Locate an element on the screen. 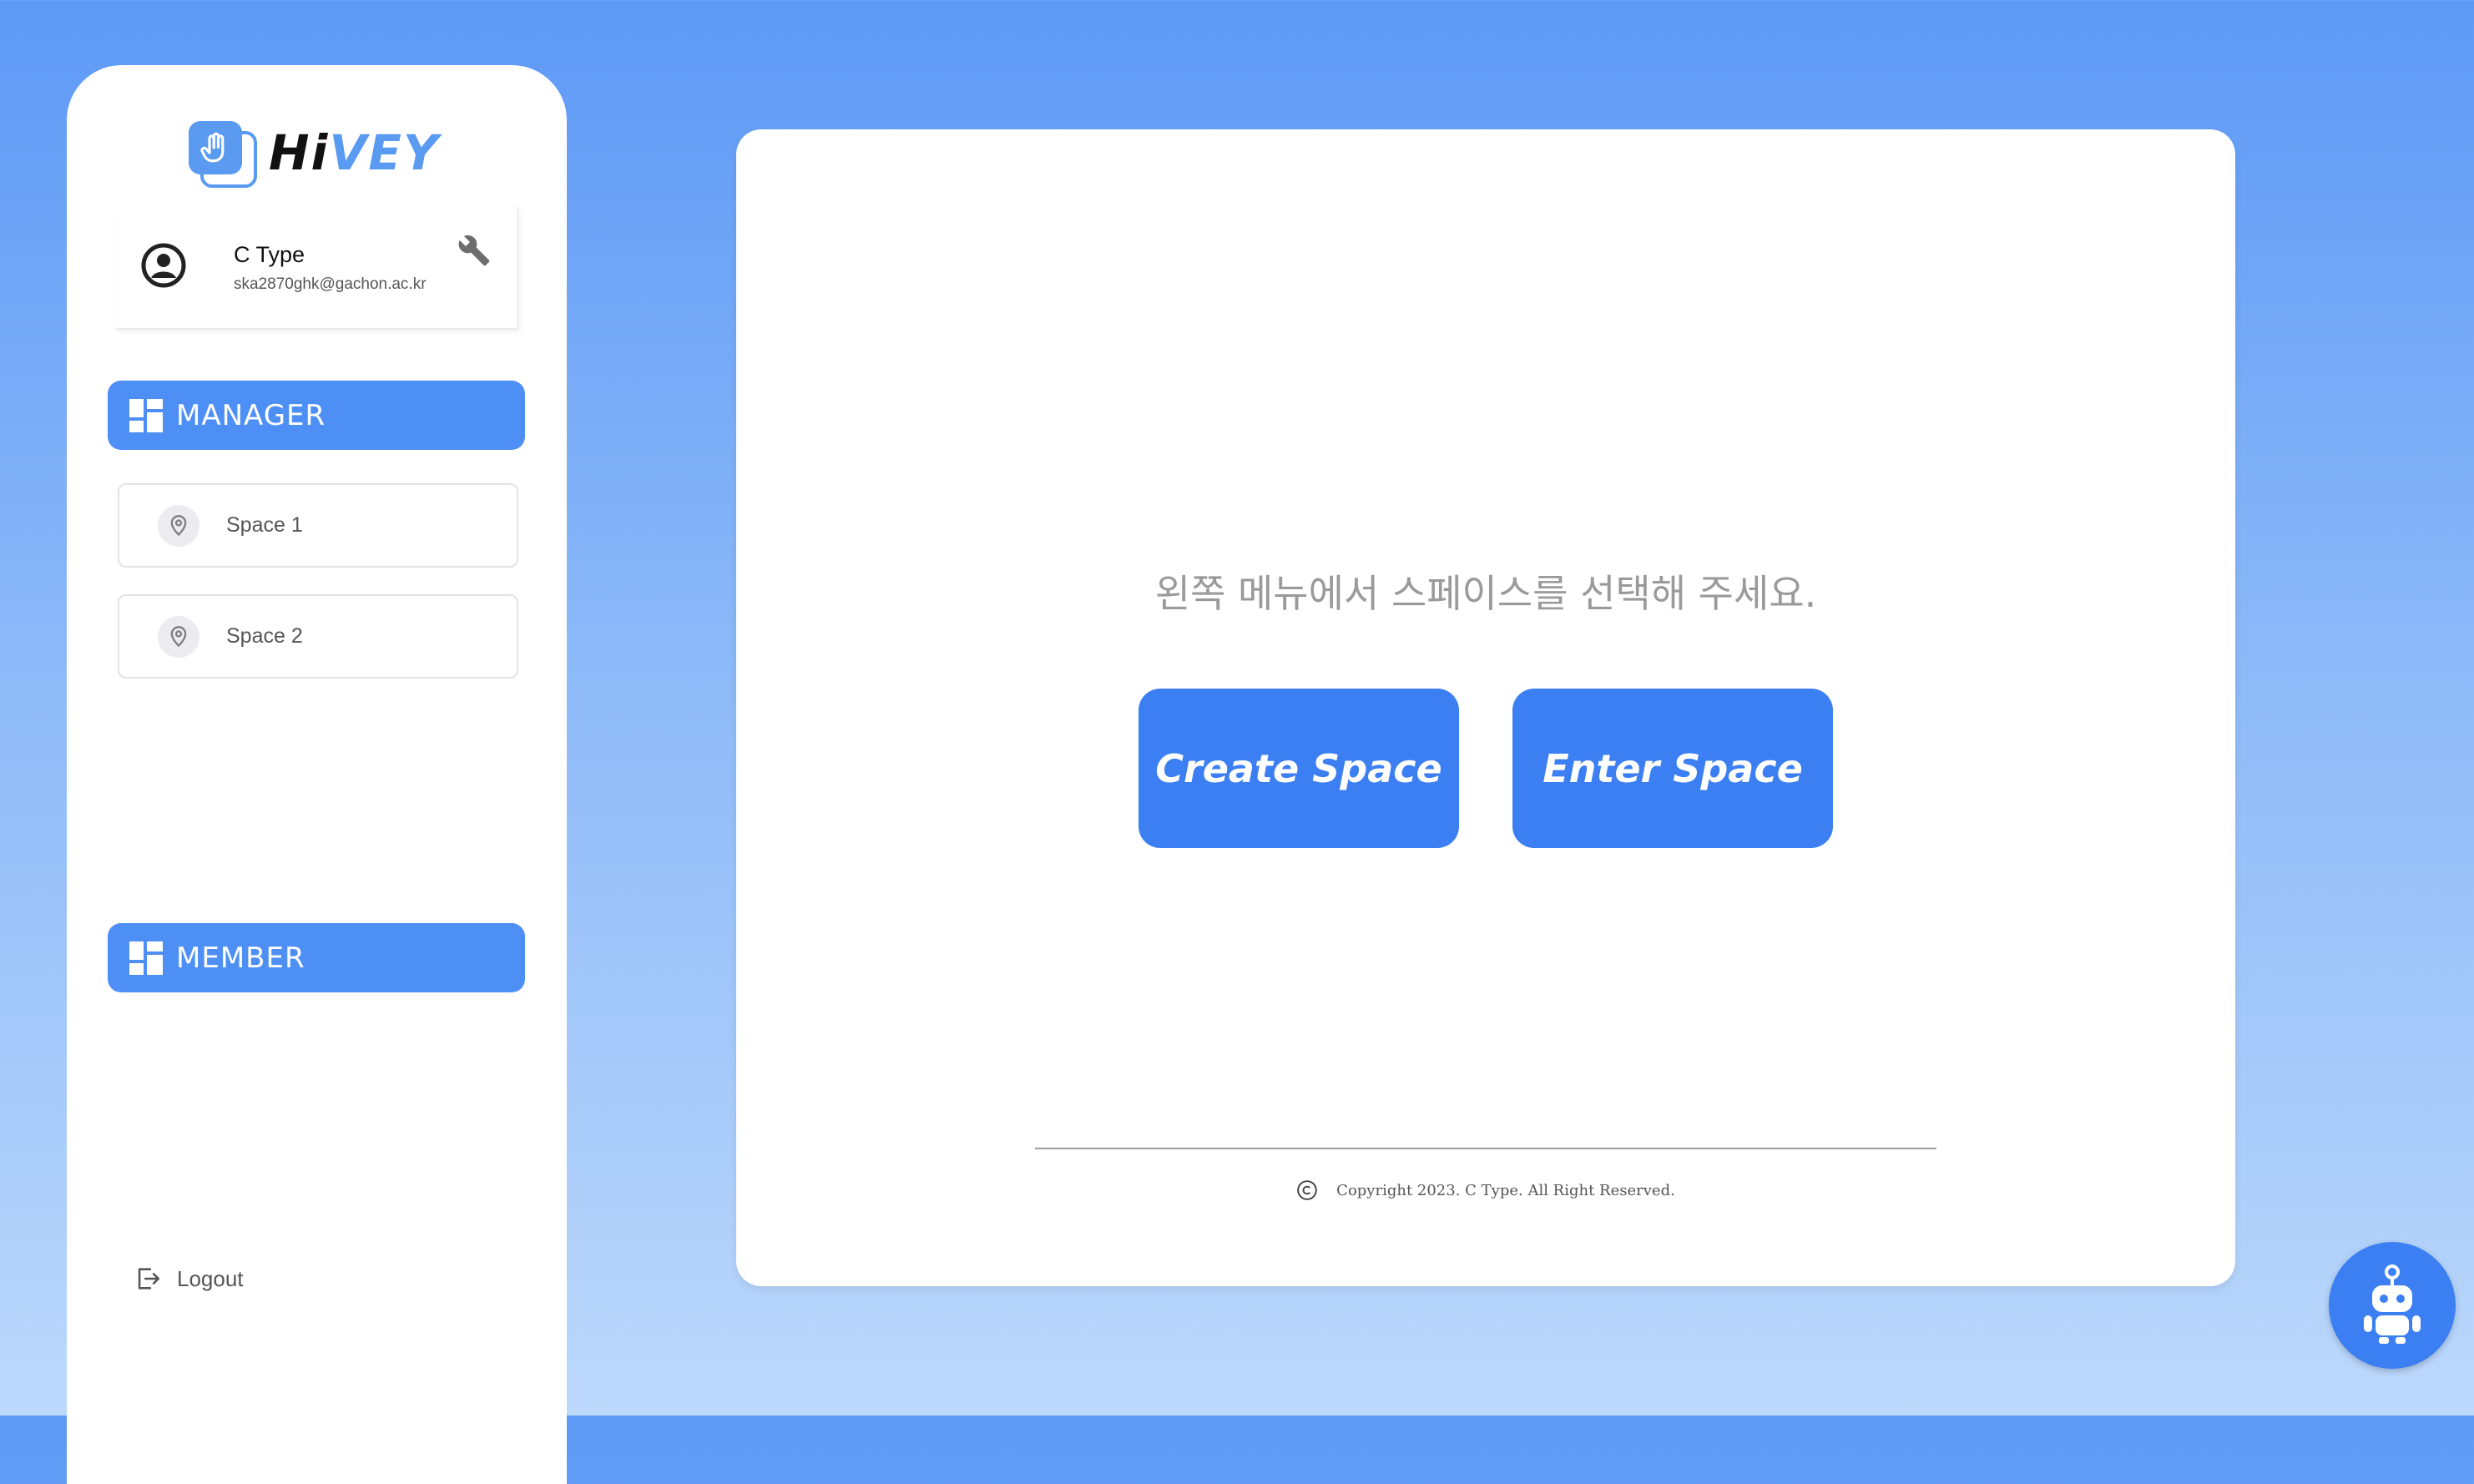 This screenshot has height=1484, width=2474. create-space-button: Create Space is located at coordinates (1299, 768).